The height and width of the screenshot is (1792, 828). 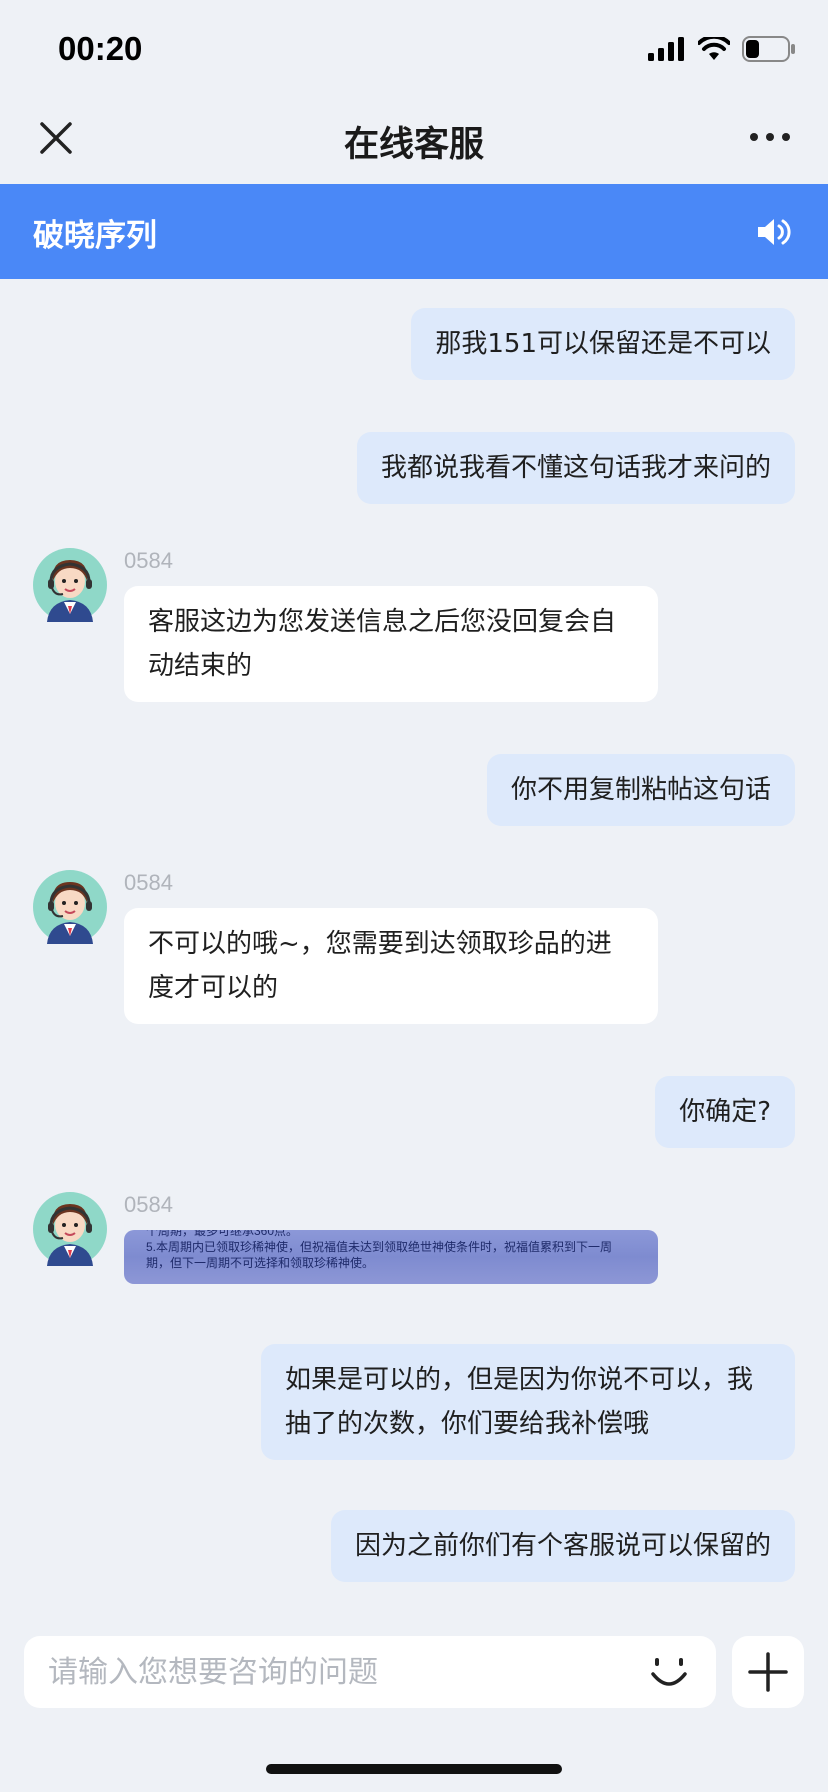 What do you see at coordinates (714, 48) in the screenshot?
I see `wifi-icon` at bounding box center [714, 48].